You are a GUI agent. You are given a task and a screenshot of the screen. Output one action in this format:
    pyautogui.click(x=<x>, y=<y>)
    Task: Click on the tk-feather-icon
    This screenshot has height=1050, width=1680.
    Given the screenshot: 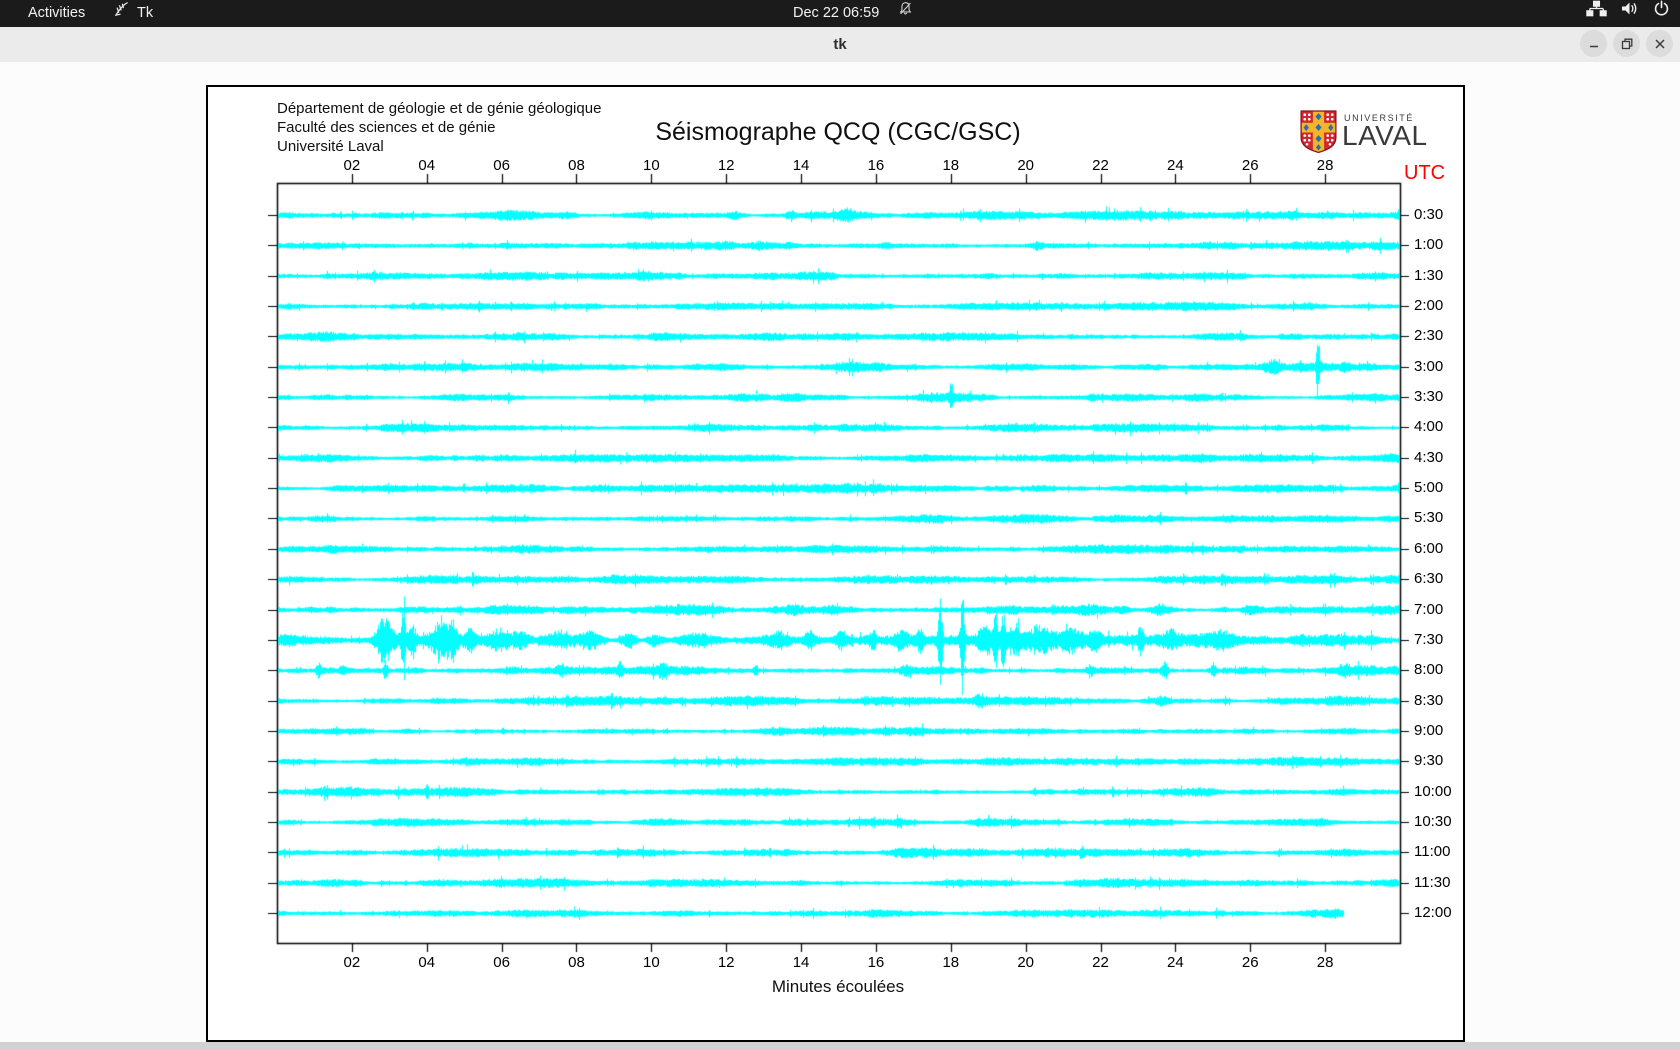 What is the action you would take?
    pyautogui.click(x=121, y=13)
    